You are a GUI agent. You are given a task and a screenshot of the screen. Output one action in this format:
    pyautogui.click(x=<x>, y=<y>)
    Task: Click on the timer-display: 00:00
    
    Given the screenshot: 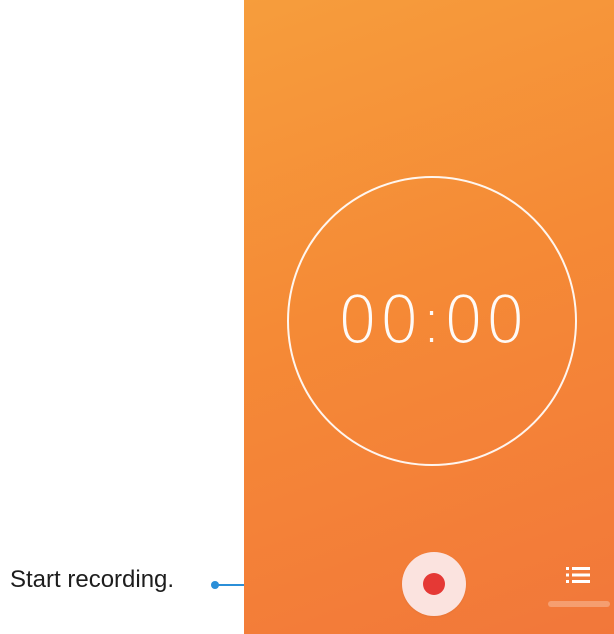 What is the action you would take?
    pyautogui.click(x=432, y=321)
    